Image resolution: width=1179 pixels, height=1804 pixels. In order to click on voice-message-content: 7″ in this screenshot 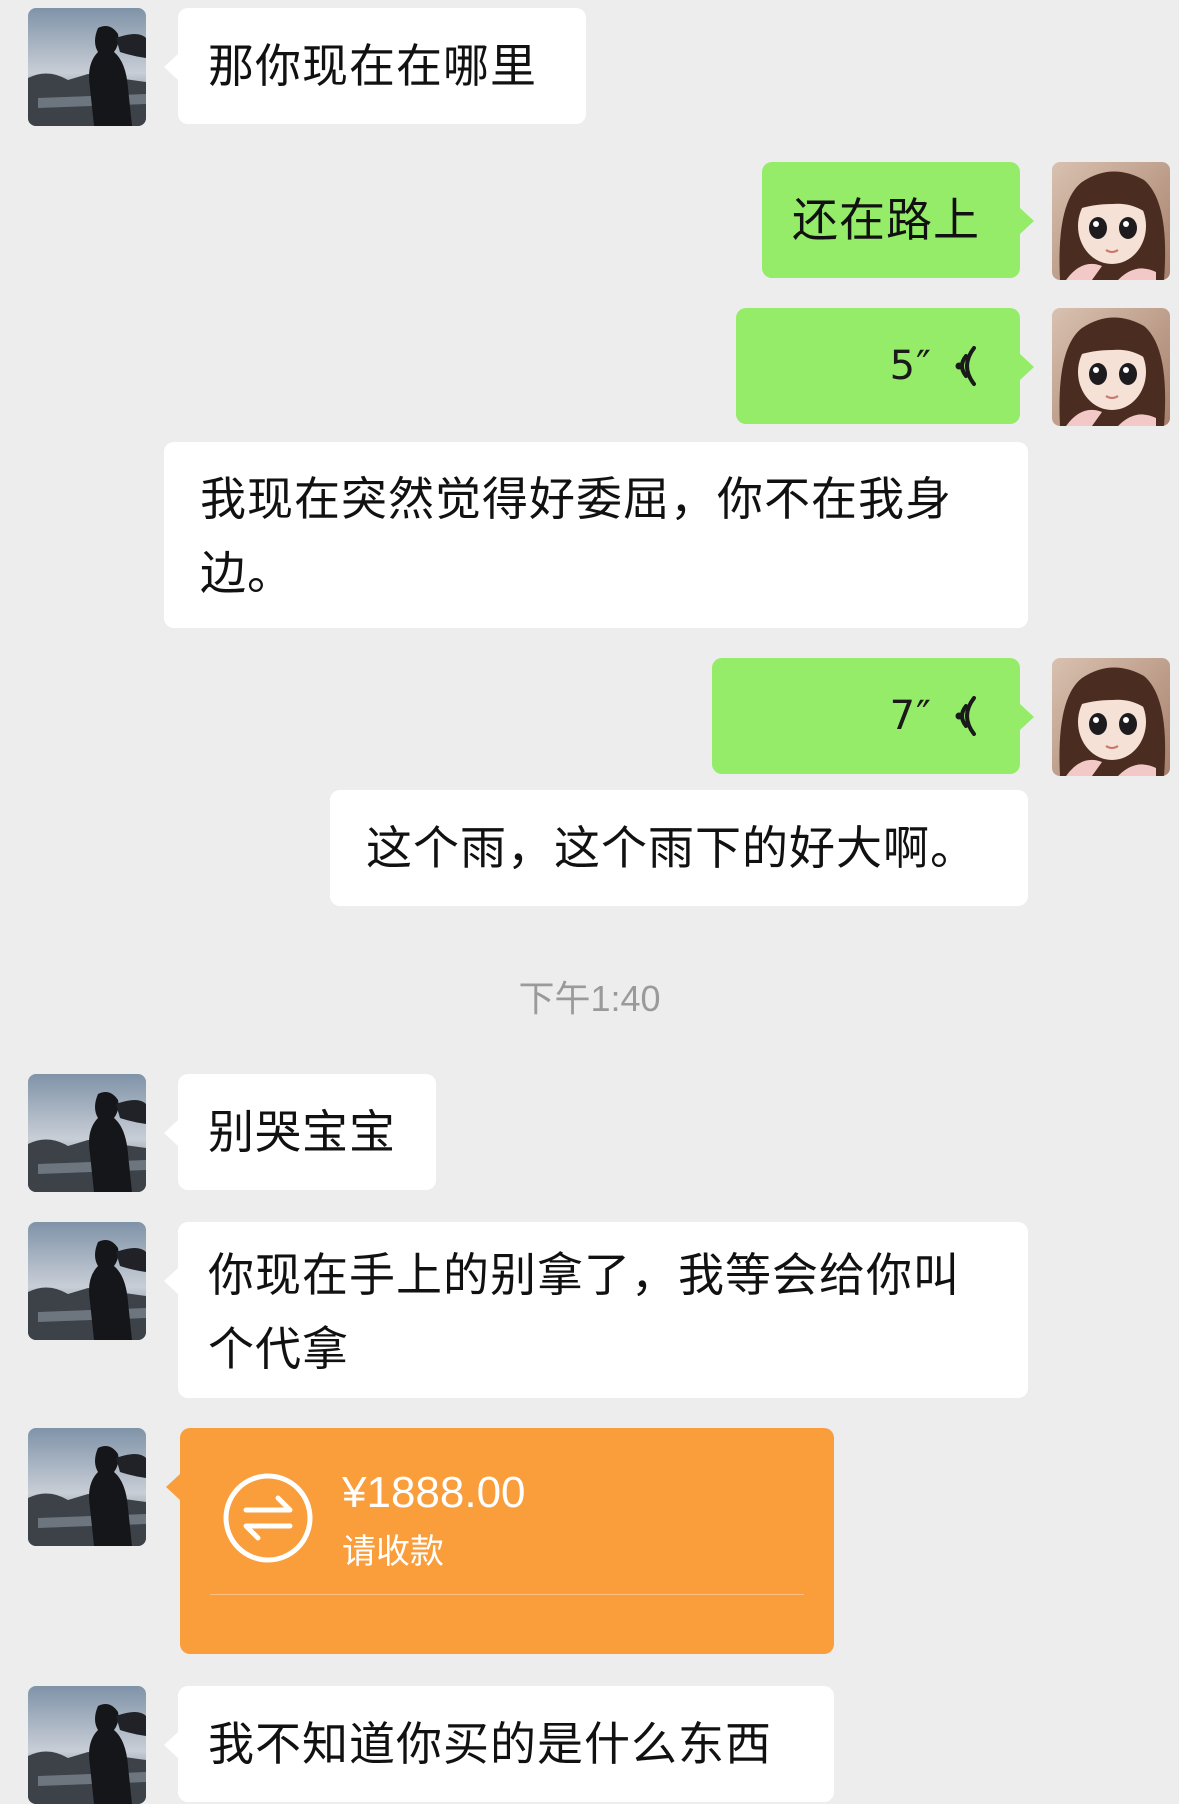, I will do `click(937, 716)`.